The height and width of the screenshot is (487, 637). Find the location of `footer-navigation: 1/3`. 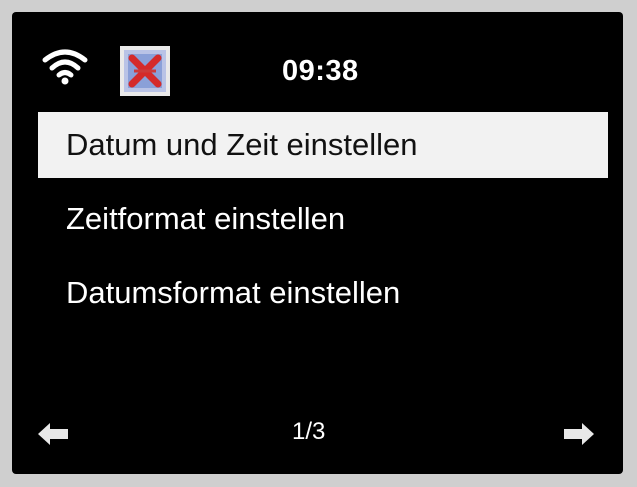

footer-navigation: 1/3 is located at coordinates (317, 434).